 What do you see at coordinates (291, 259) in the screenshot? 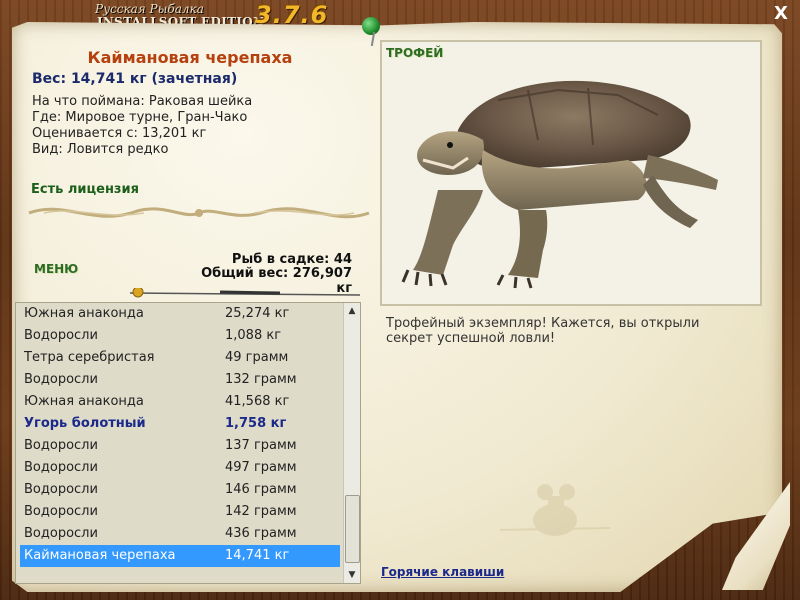
I see `keepnet-count: Рыб в садке: 44` at bounding box center [291, 259].